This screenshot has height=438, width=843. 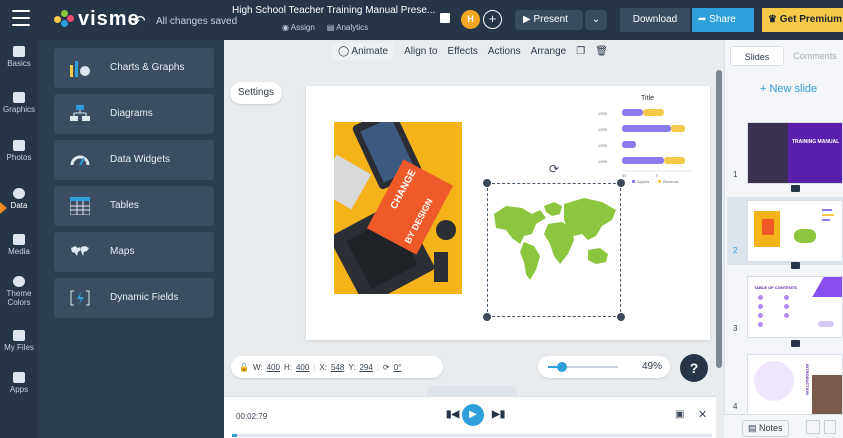 What do you see at coordinates (487, 317) in the screenshot?
I see `resize-handle-bottom-left` at bounding box center [487, 317].